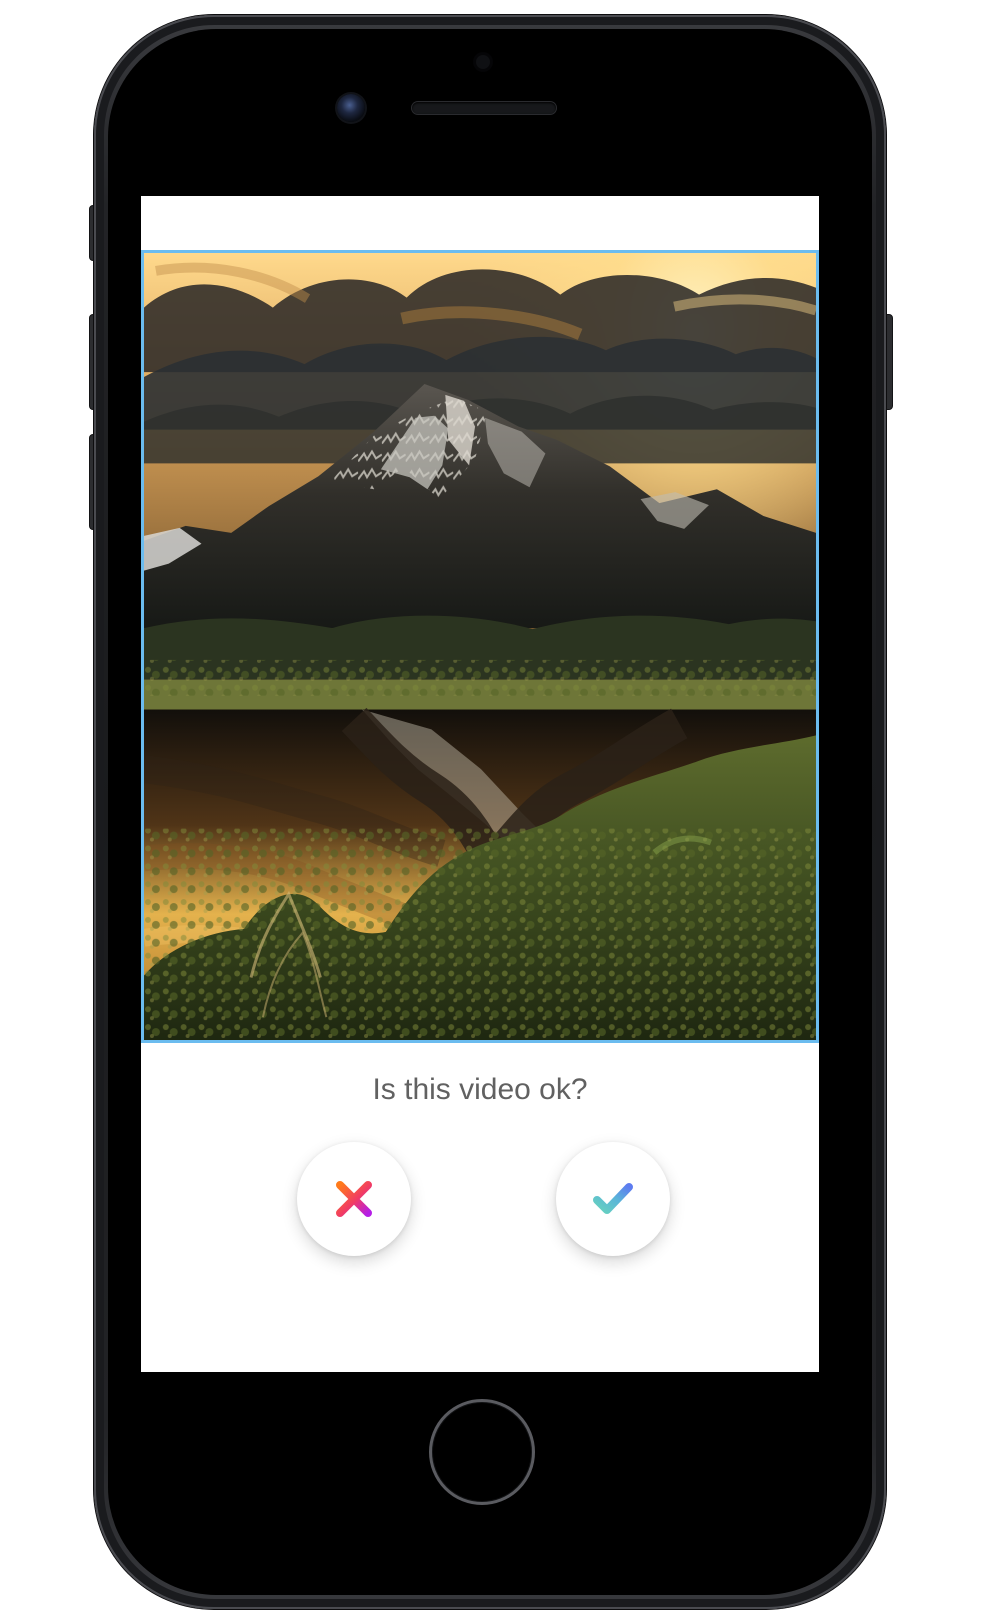  I want to click on home-button, so click(482, 1452).